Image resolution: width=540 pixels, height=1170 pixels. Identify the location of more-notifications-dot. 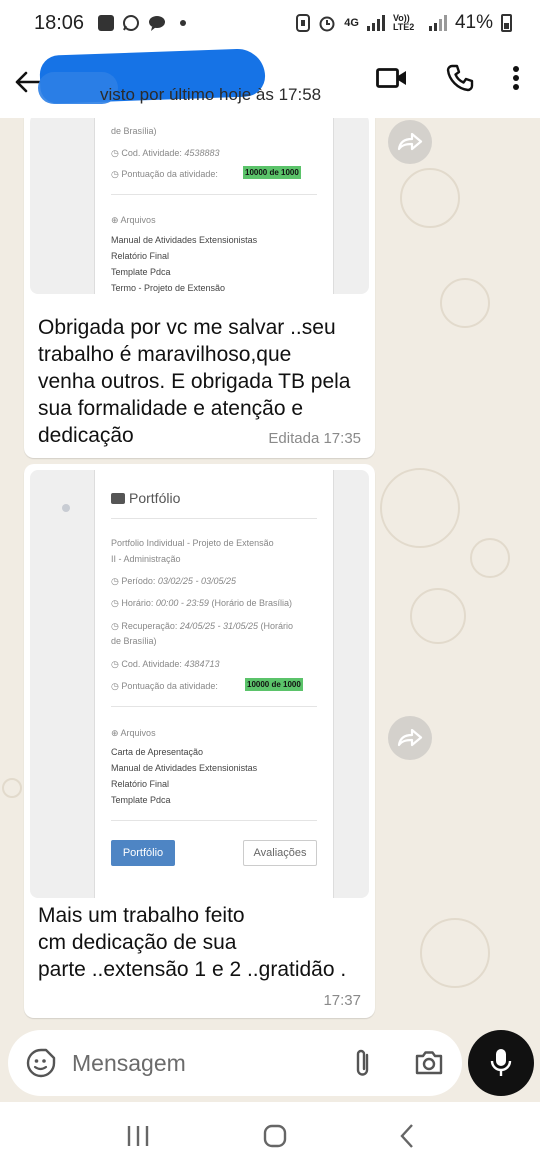
(183, 23).